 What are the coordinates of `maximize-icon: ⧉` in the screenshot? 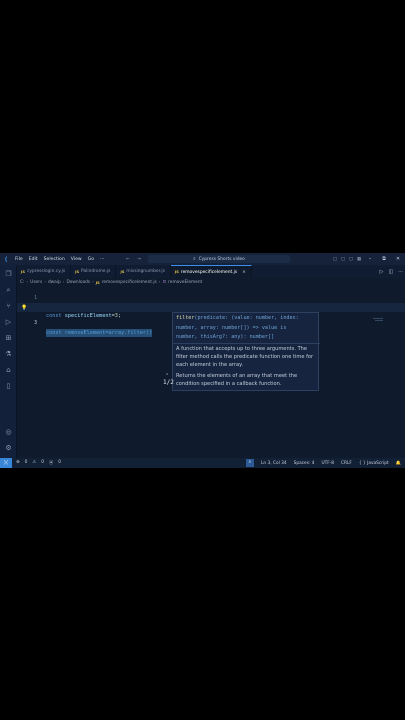 It's located at (384, 259).